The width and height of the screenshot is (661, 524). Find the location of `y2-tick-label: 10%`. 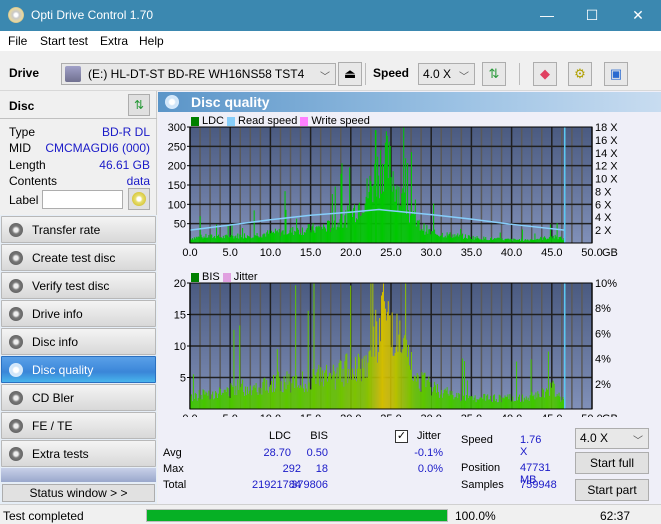

y2-tick-label: 10% is located at coordinates (606, 284).